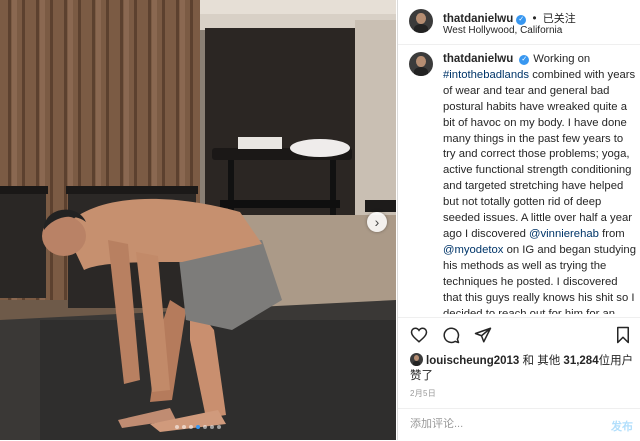  Describe the element at coordinates (478, 19) in the screenshot. I see `author-username: thatdanielwu` at that location.